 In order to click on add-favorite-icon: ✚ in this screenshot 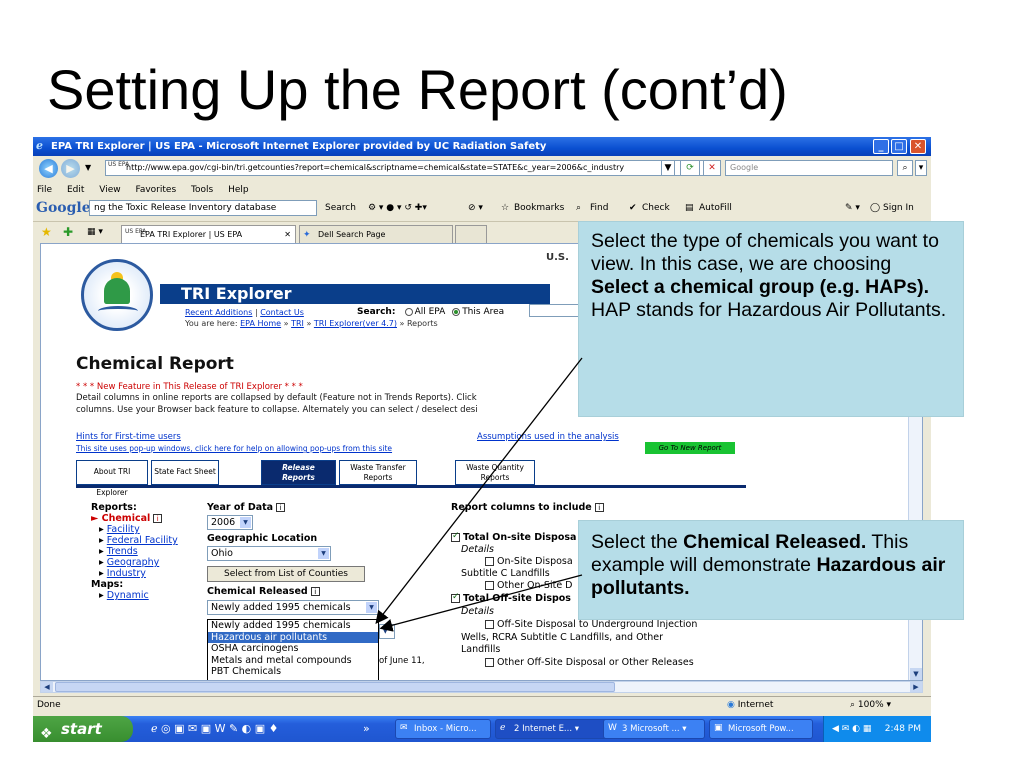, I will do `click(68, 232)`.